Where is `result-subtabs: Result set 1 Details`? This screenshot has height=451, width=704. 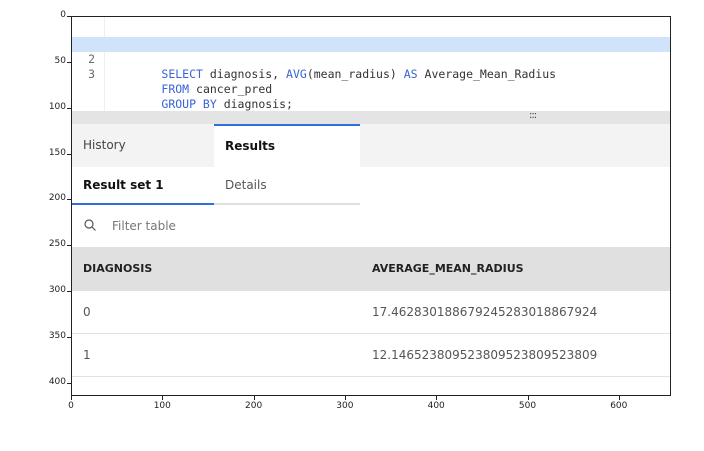
result-subtabs: Result set 1 Details is located at coordinates (216, 186).